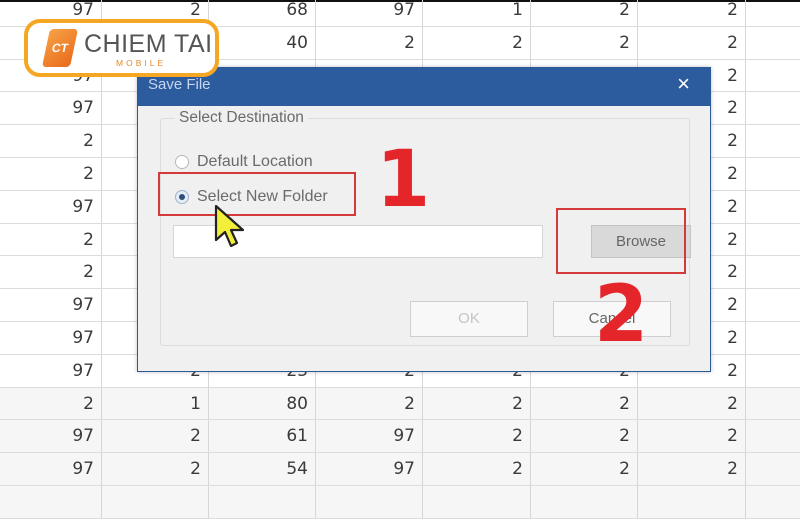  I want to click on radio-label: Default Location, so click(255, 161).